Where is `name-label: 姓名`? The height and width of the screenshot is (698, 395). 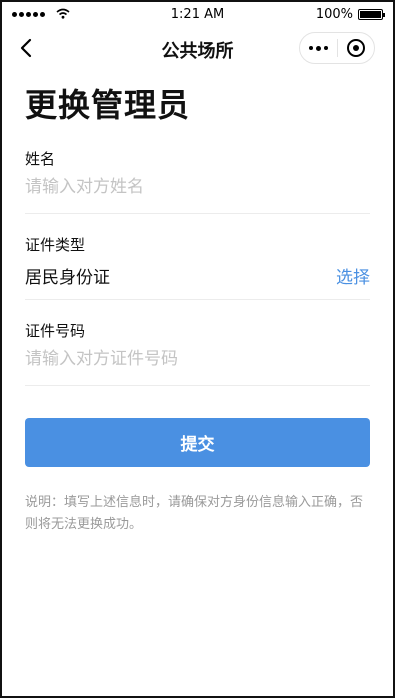 name-label: 姓名 is located at coordinates (40, 159).